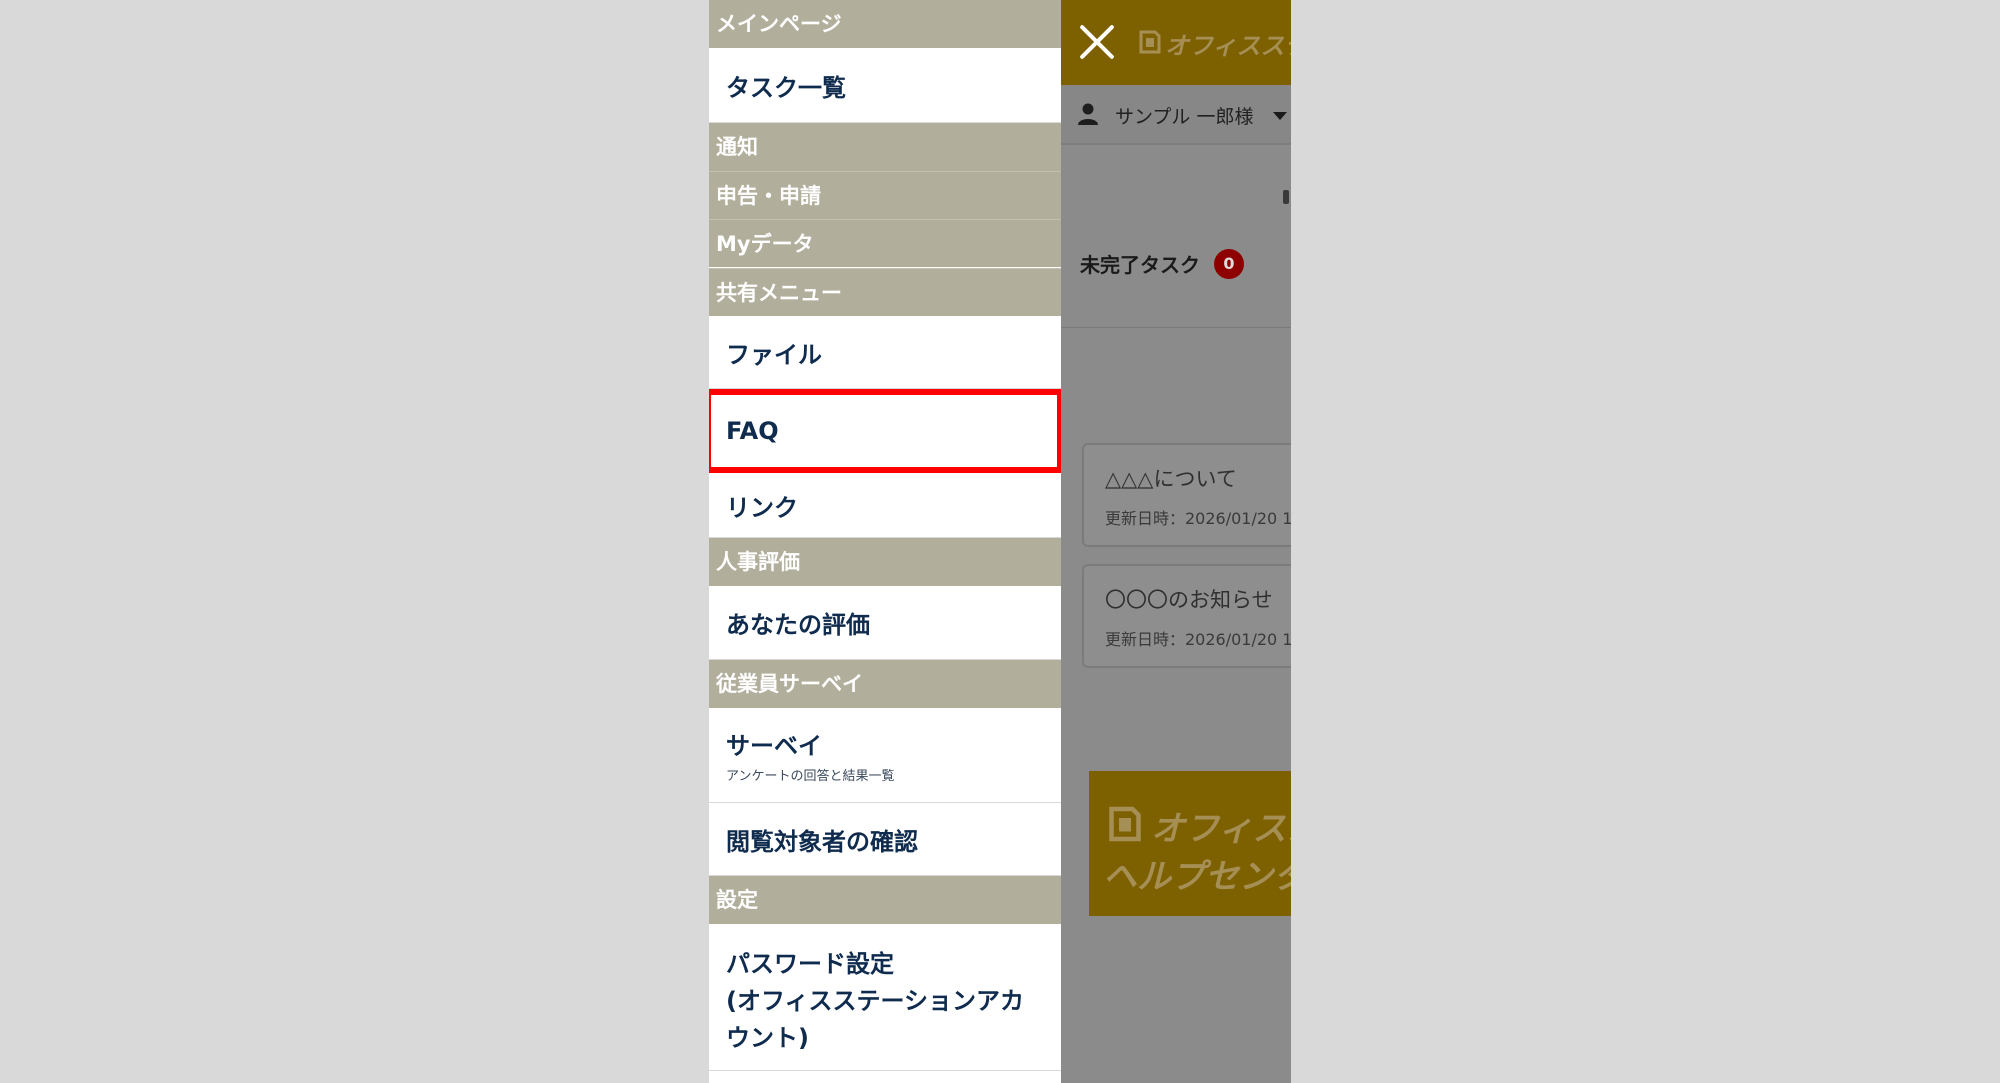 The width and height of the screenshot is (2000, 1083). What do you see at coordinates (885, 431) in the screenshot?
I see `menu-item-faq: FAQ` at bounding box center [885, 431].